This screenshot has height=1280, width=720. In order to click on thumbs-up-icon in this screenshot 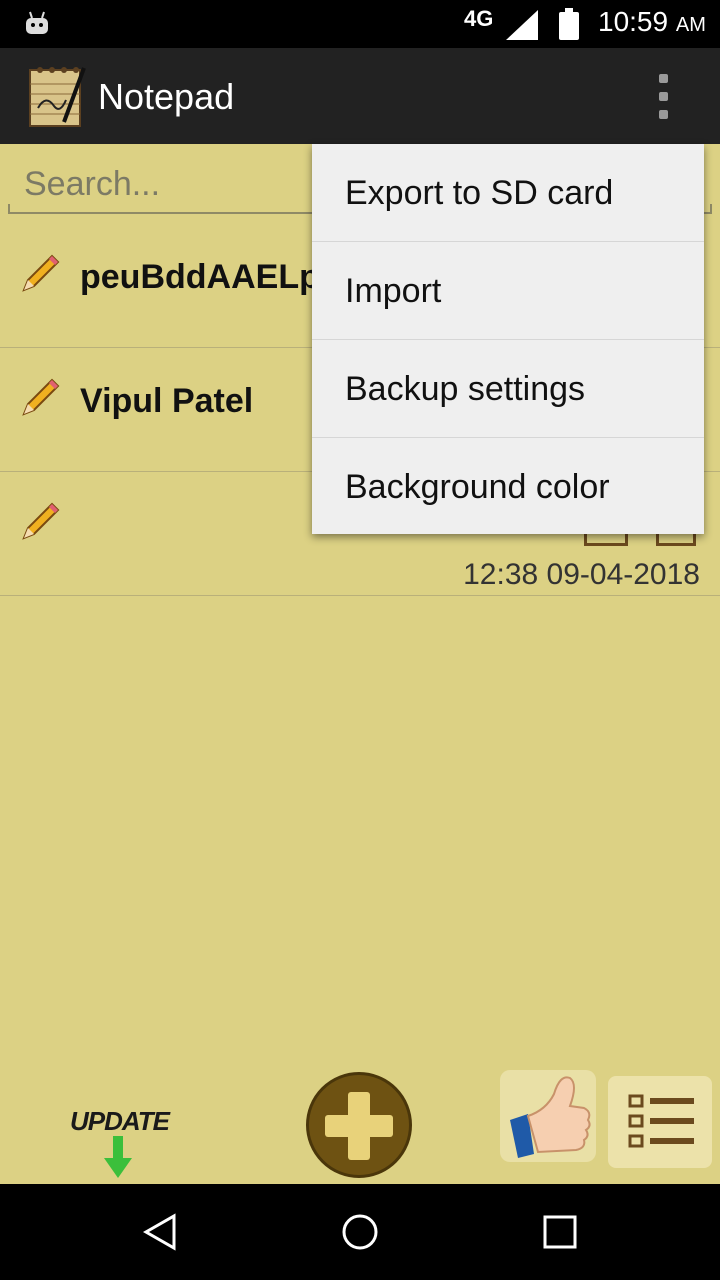, I will do `click(550, 1117)`.